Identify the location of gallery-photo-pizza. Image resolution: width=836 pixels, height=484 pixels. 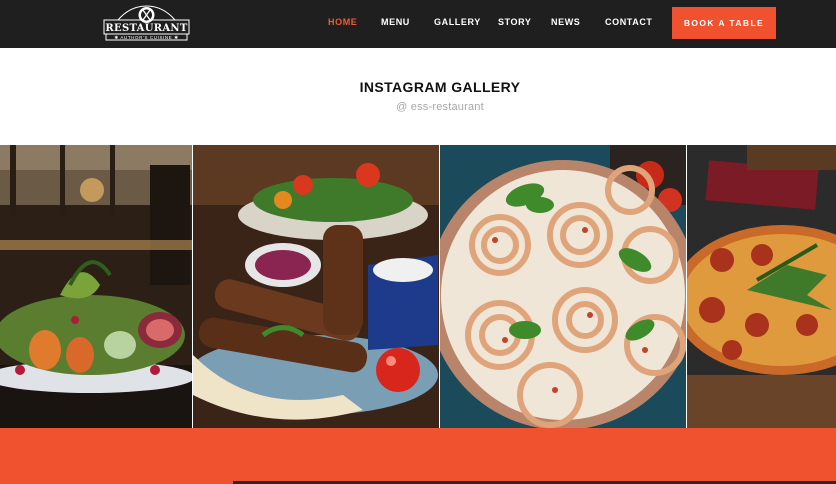
(761, 286).